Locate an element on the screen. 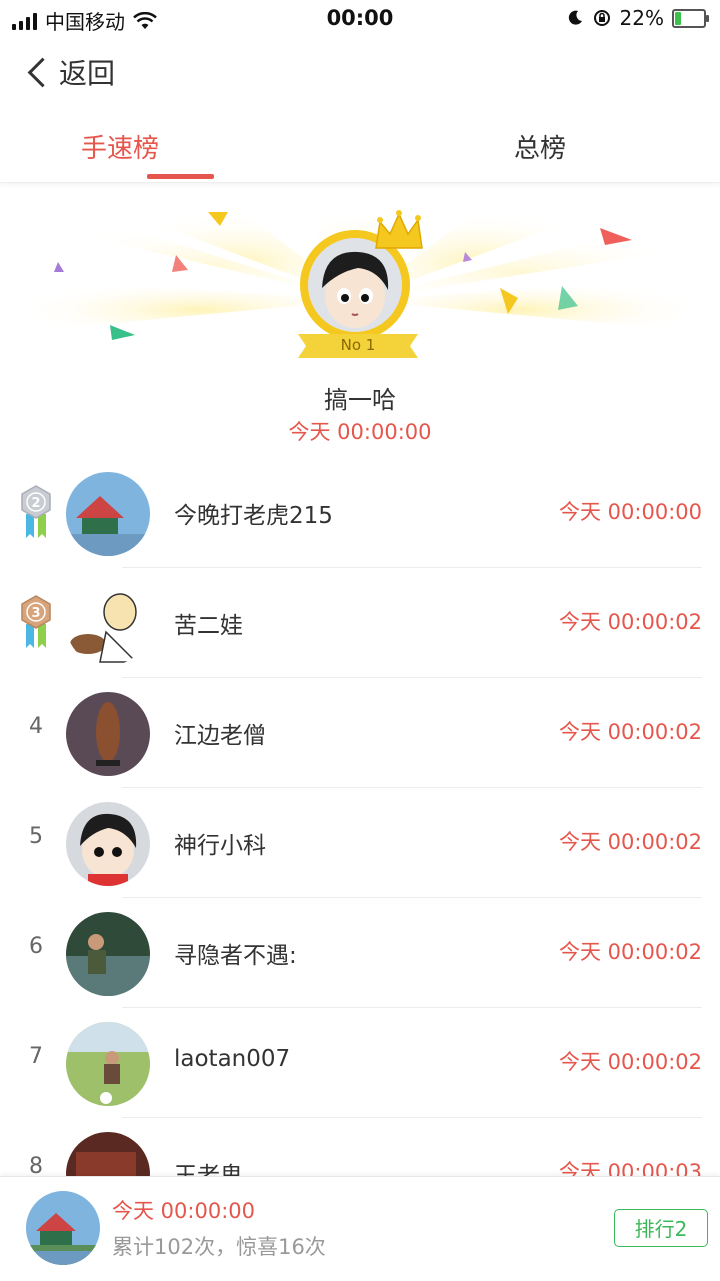 Image resolution: width=720 pixels, height=1281 pixels. tab-overall-ranking: 总榜 is located at coordinates (540, 146).